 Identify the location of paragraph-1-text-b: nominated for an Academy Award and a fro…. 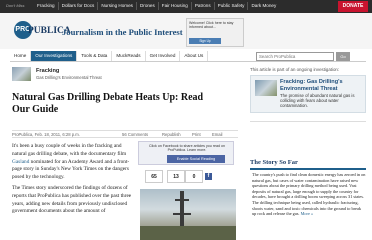
(71, 169).